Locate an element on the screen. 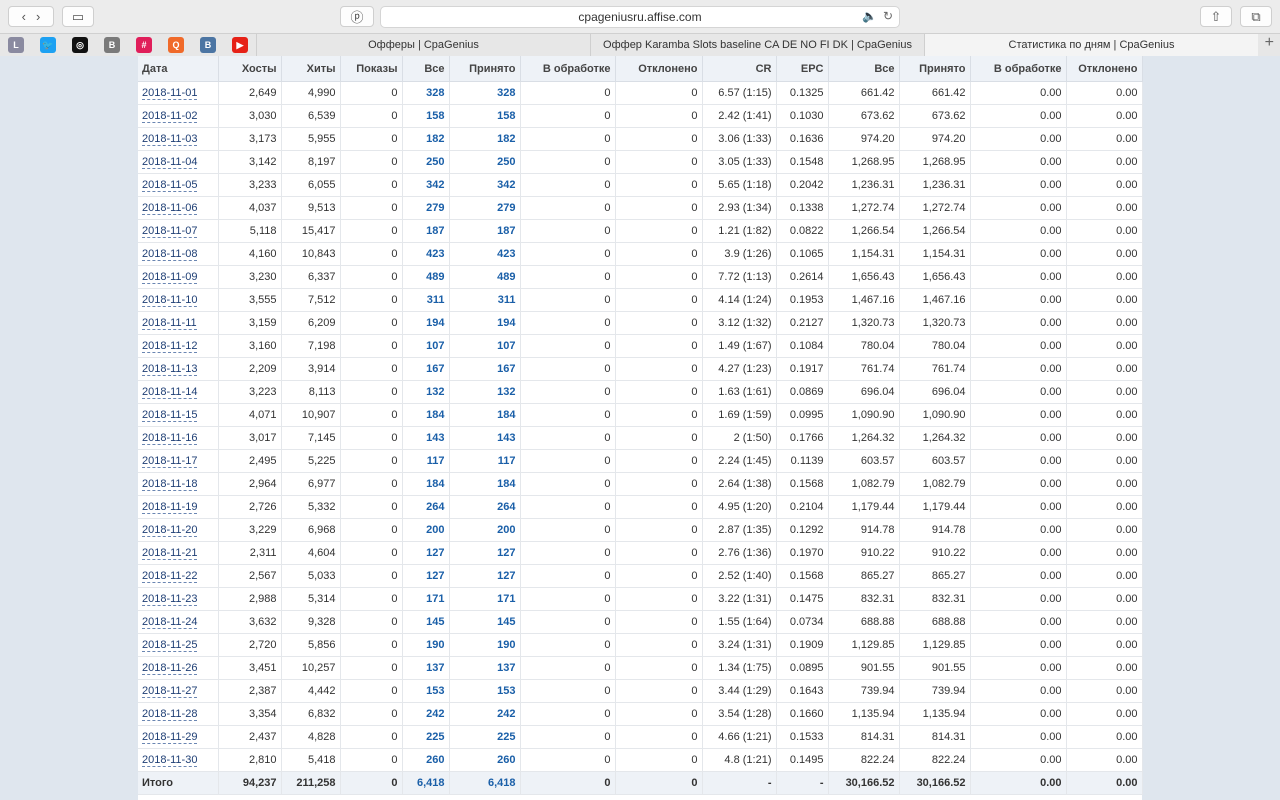 Image resolution: width=1280 pixels, height=800 pixels. table-cell: 0.1660 is located at coordinates (802, 714).